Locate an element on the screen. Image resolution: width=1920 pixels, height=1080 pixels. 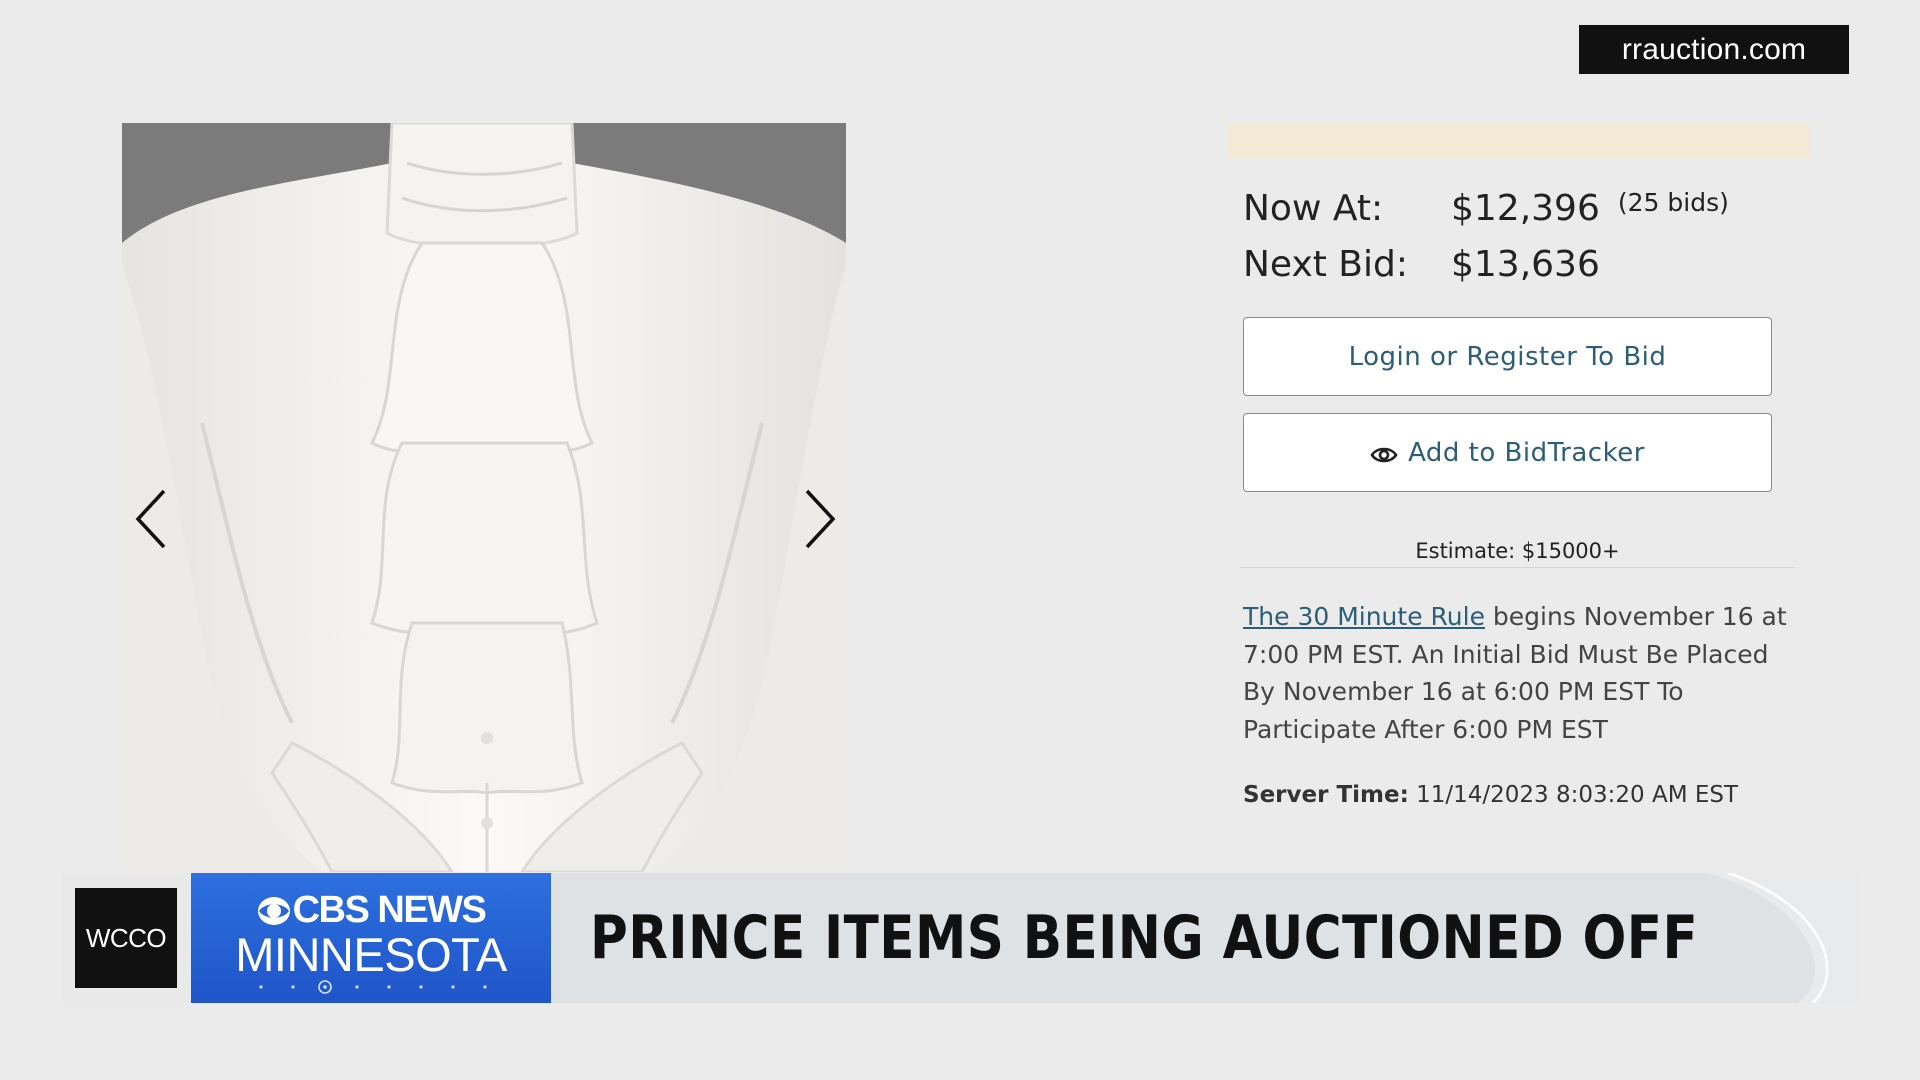
estimate: Estimate: $15000+ is located at coordinates (1517, 551).